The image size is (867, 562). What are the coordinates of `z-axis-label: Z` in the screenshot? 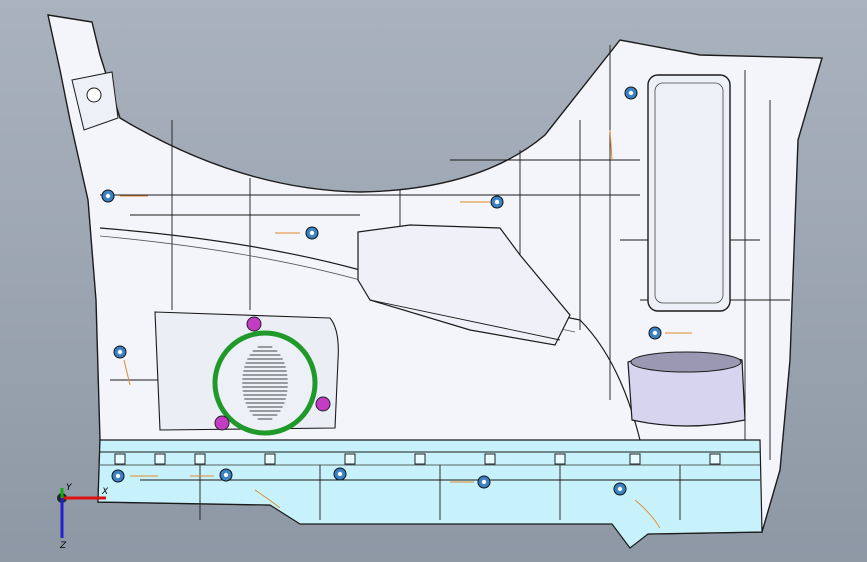 It's located at (63, 545).